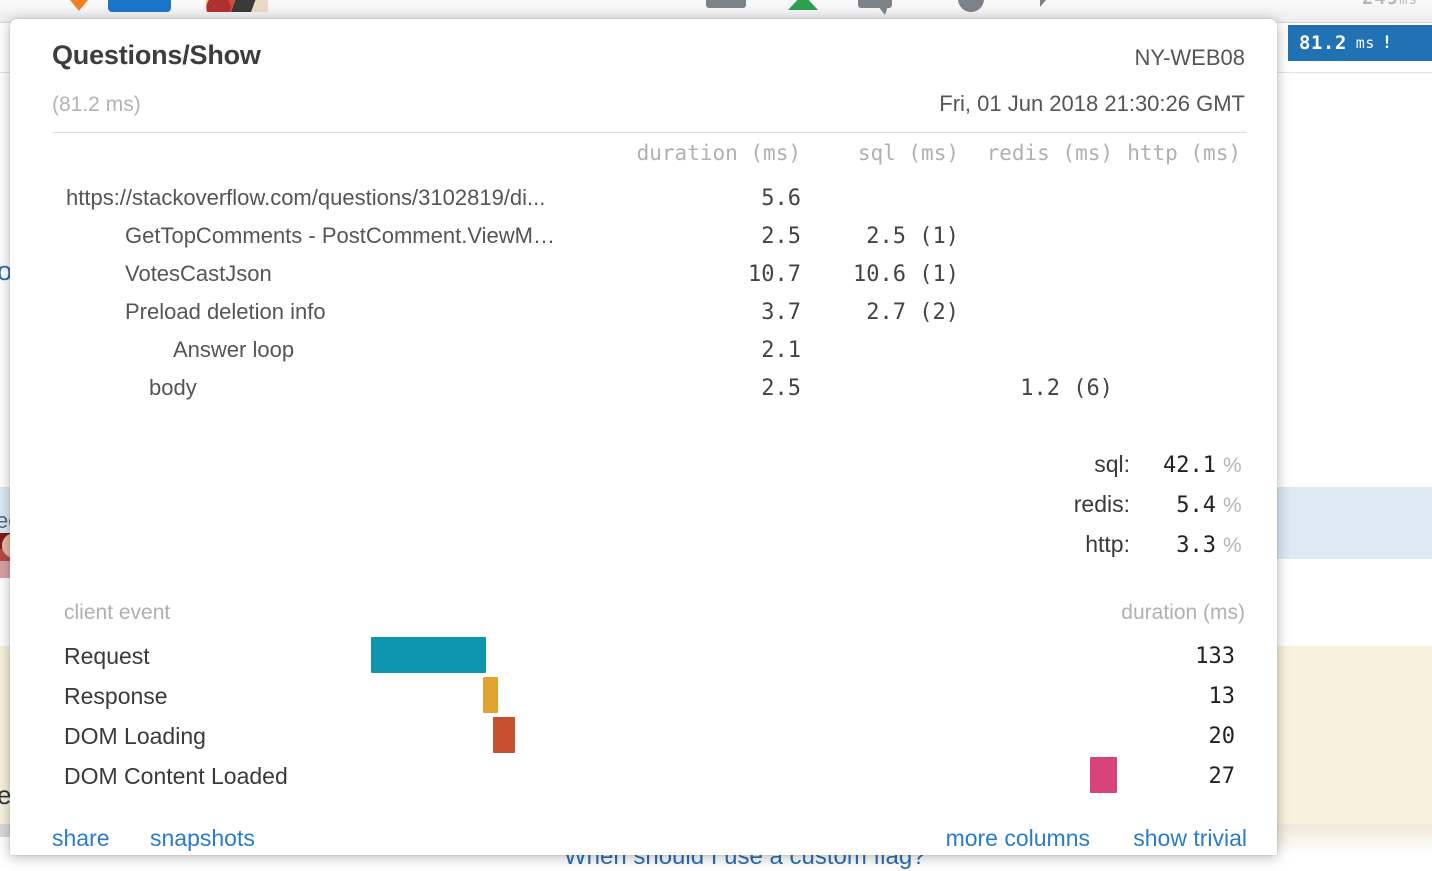 The image size is (1432, 871). What do you see at coordinates (714, 274) in the screenshot?
I see `timing-duration: 10.7` at bounding box center [714, 274].